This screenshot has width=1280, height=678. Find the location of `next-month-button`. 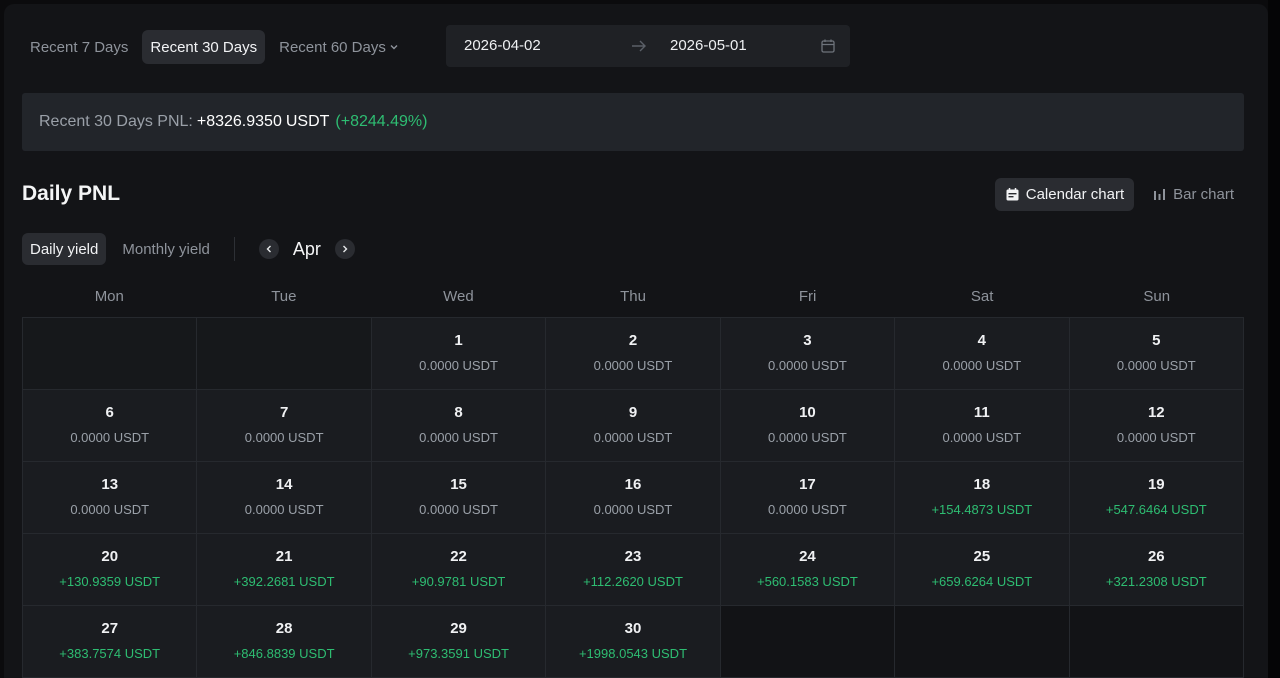

next-month-button is located at coordinates (344, 249).